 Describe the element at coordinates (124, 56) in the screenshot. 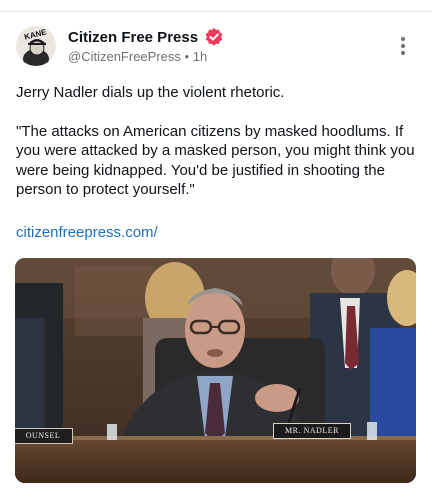

I see `author-handle: @CitizenFreePress` at that location.